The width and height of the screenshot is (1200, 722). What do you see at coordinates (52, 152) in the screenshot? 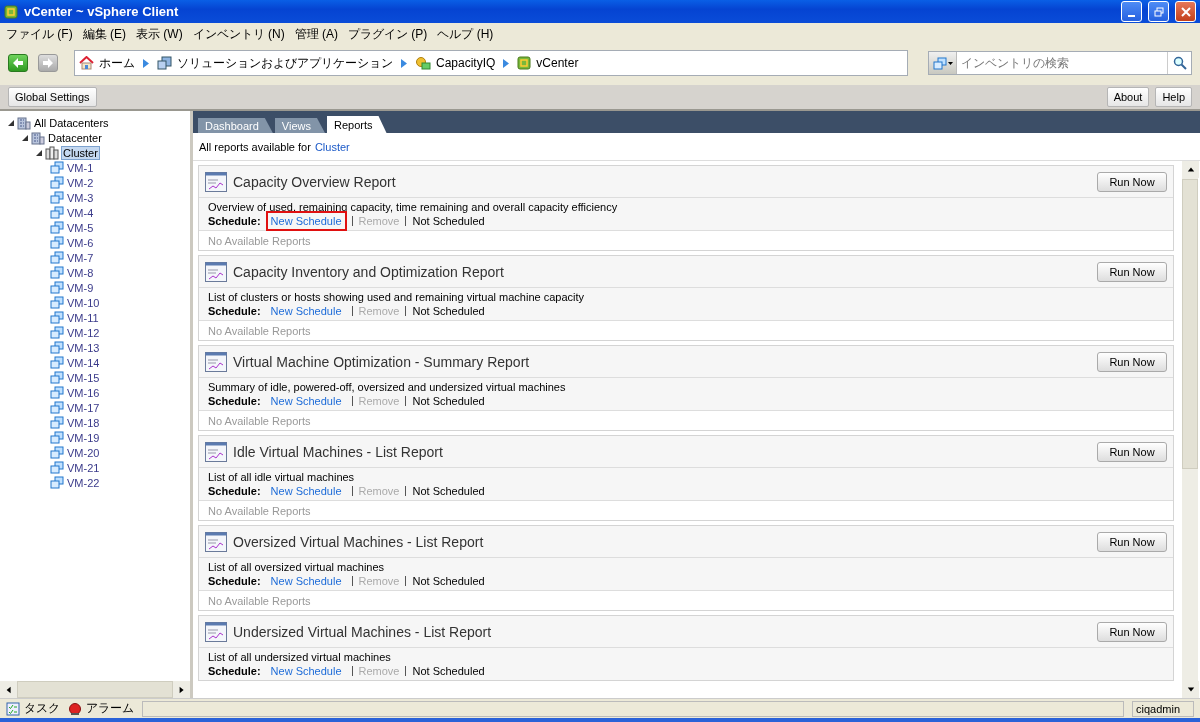
I see `cluster-icon` at bounding box center [52, 152].